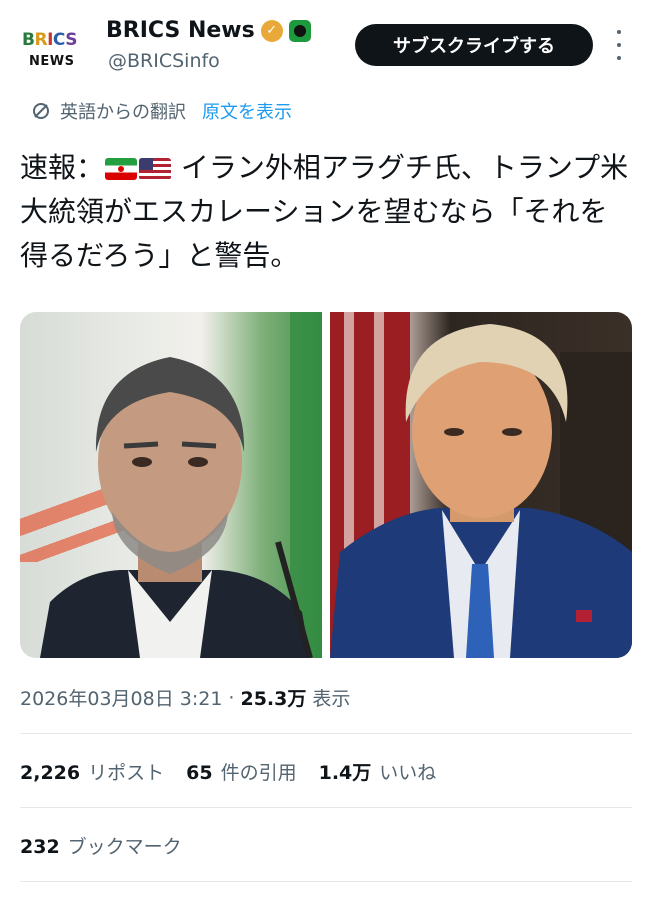 The height and width of the screenshot is (905, 650). Describe the element at coordinates (258, 773) in the screenshot. I see `quotes-label: 件の引用` at that location.